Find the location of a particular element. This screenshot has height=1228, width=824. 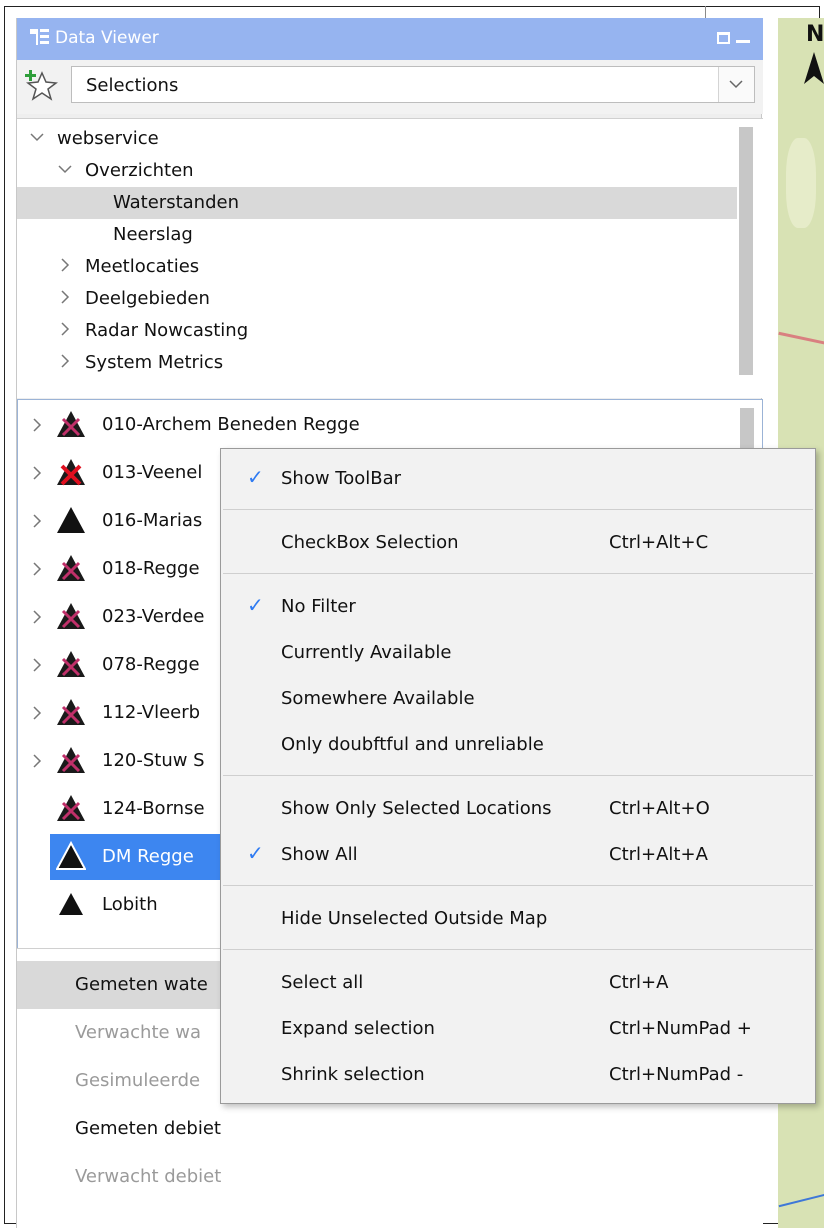

menu-item-expand-selection: Expand selection Ctrl+NumPad + is located at coordinates (518, 1029).